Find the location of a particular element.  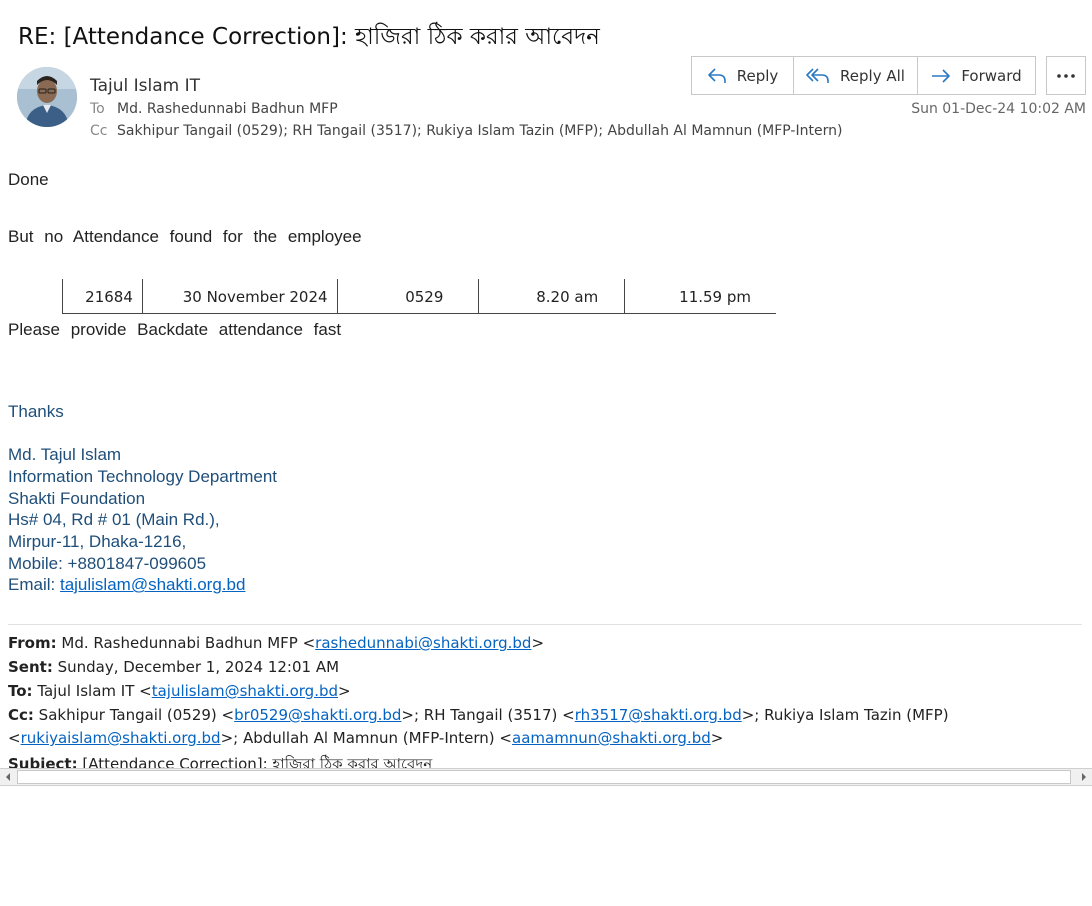

to-value: Md. Rashedunnabi Badhun MFP is located at coordinates (227, 109).